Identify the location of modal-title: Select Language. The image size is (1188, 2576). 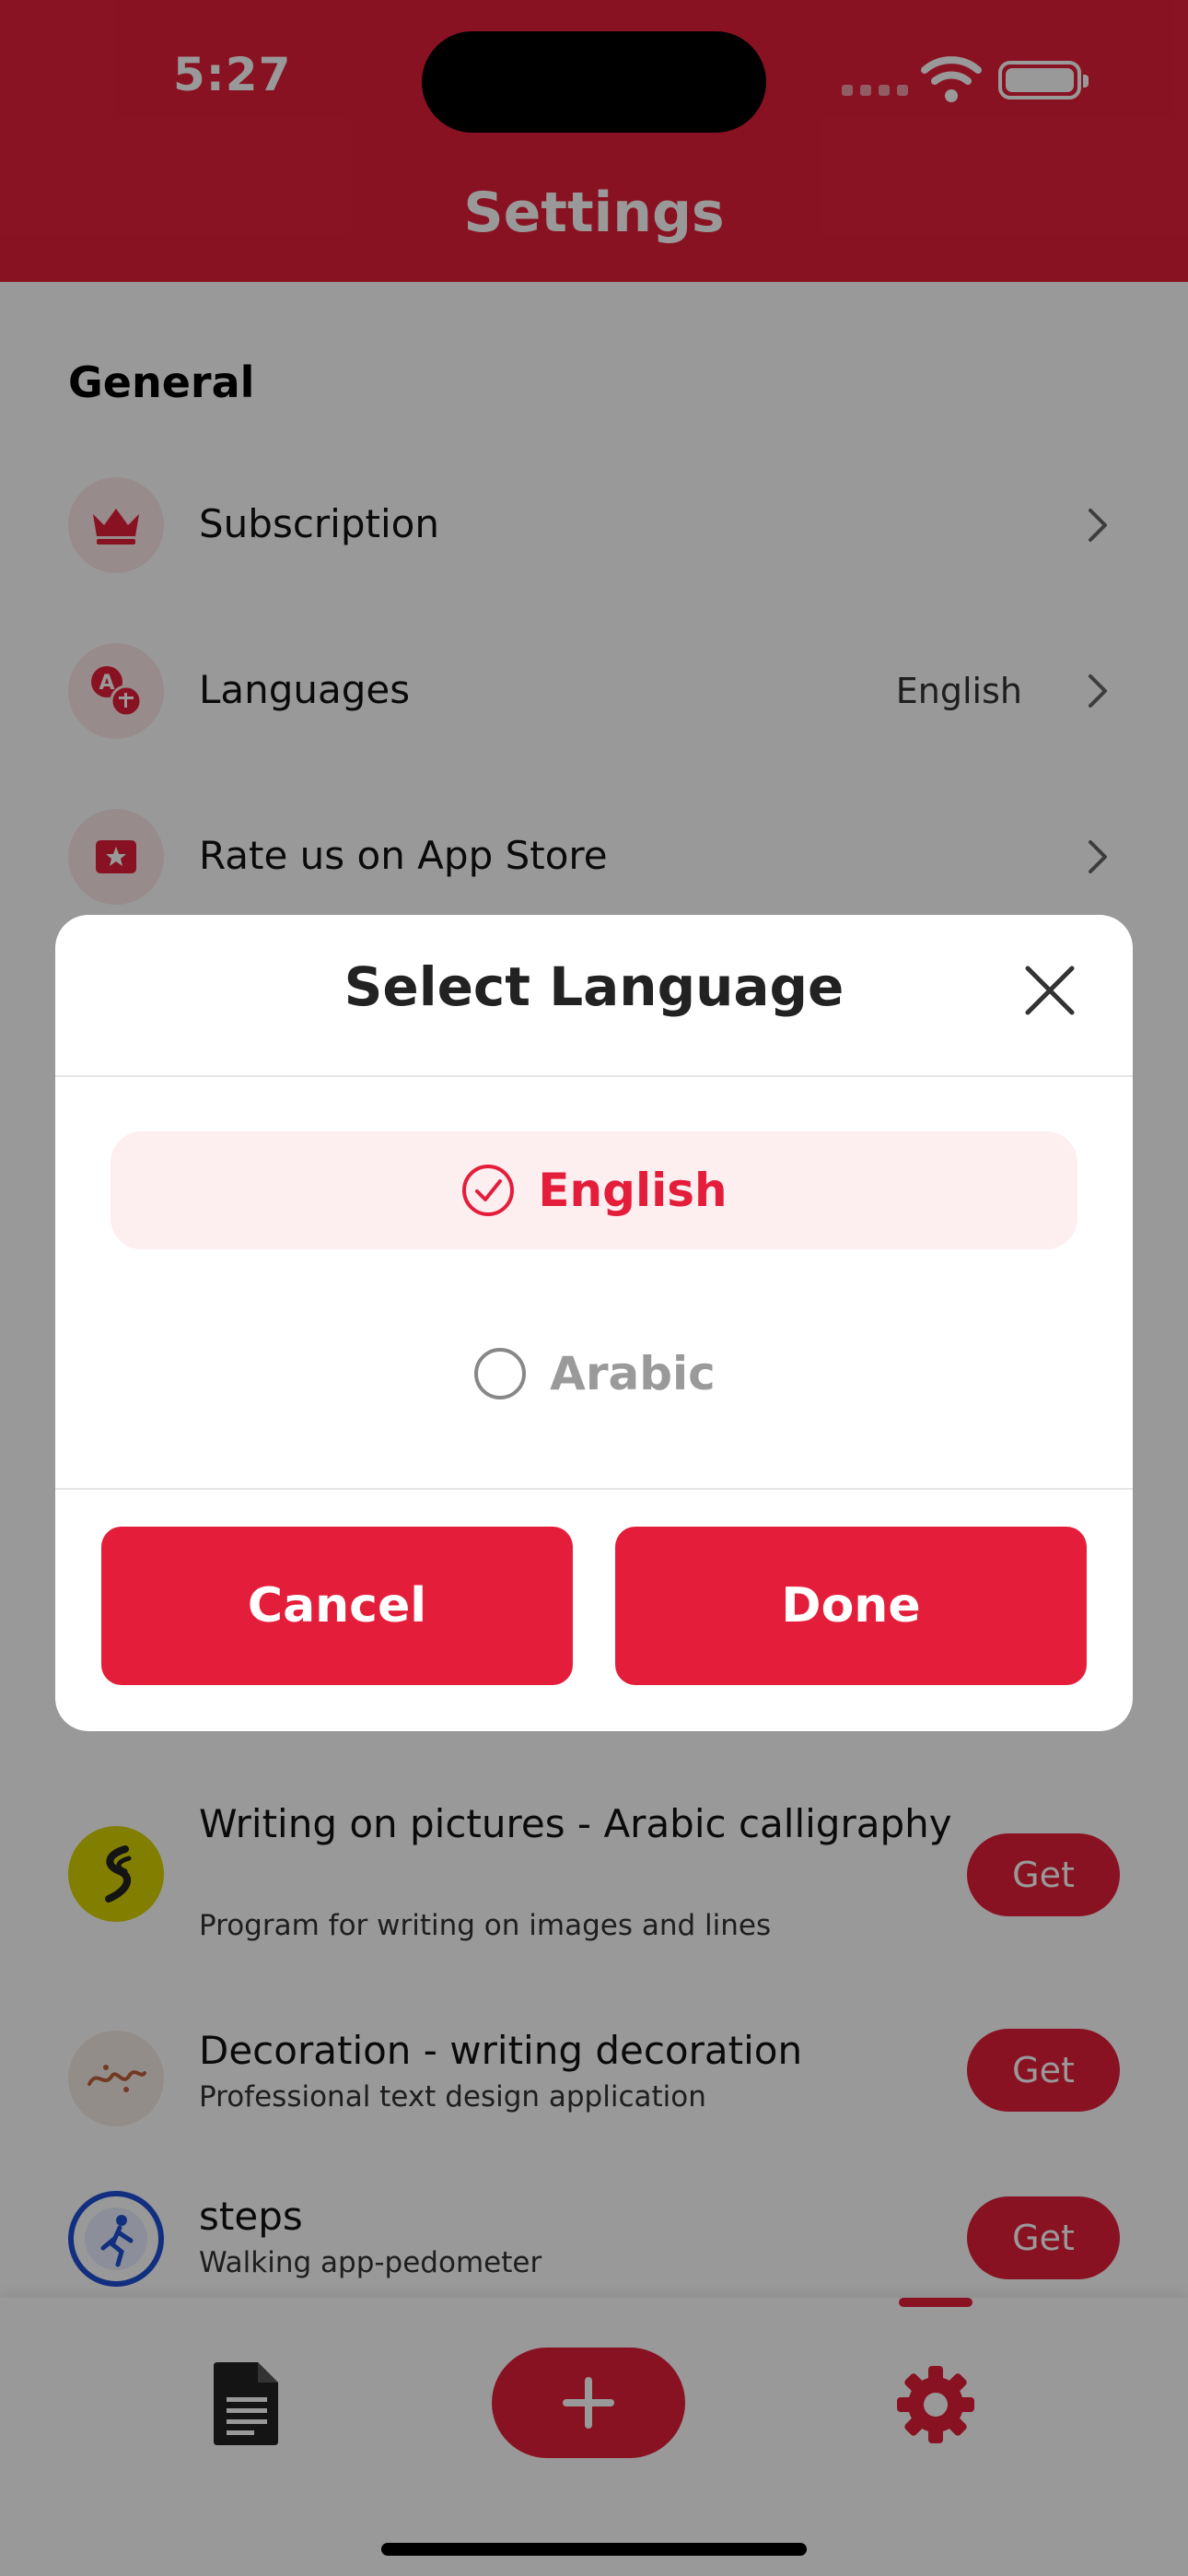
(594, 986).